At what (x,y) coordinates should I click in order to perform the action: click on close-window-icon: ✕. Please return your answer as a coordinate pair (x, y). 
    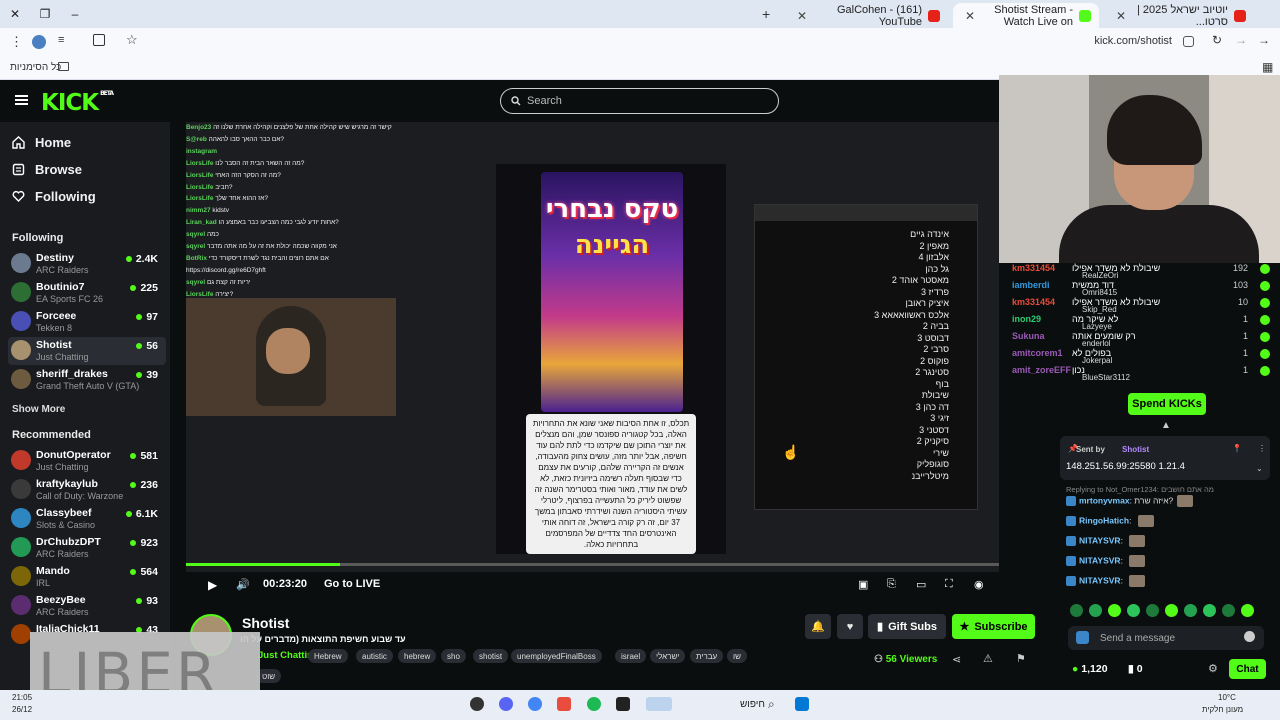
    Looking at the image, I should click on (15, 14).